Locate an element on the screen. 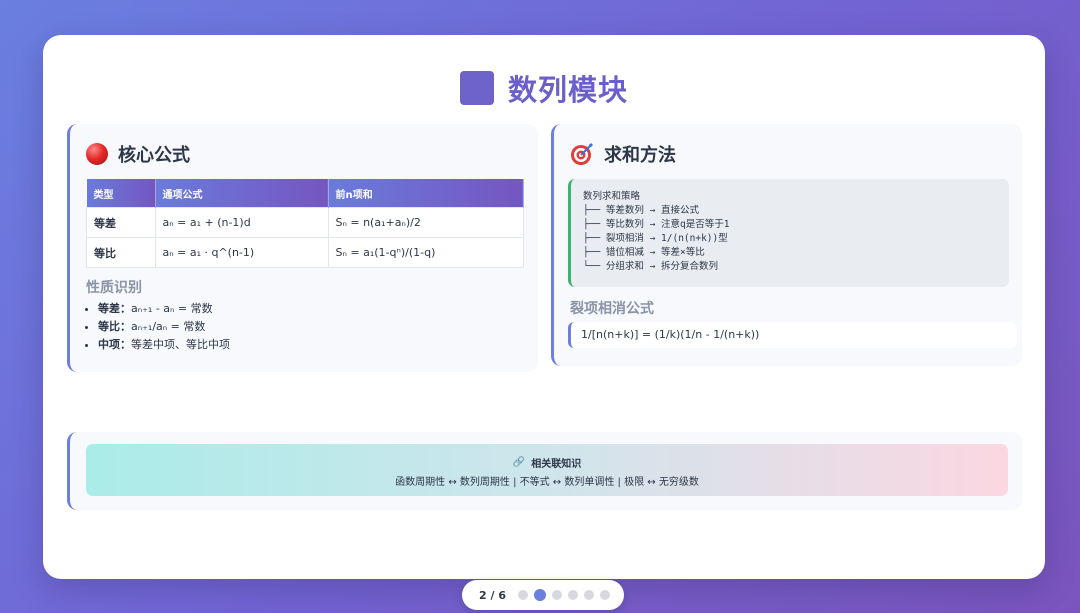  related-title: 相关联知识 is located at coordinates (556, 464).